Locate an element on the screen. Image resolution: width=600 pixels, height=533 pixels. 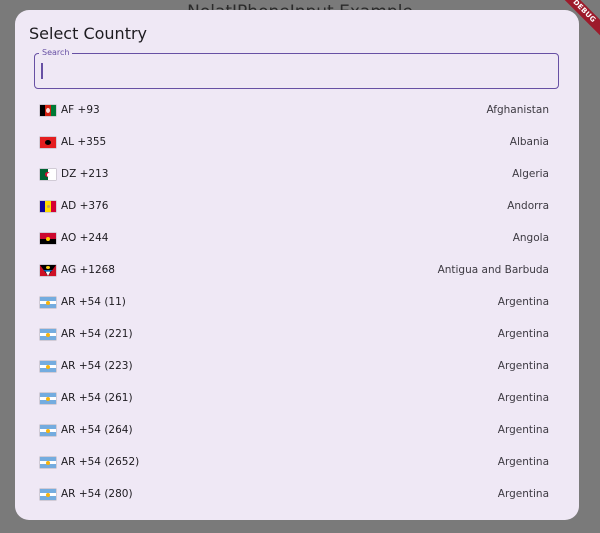
country-row: AR +54 (280) Argentina is located at coordinates (297, 495).